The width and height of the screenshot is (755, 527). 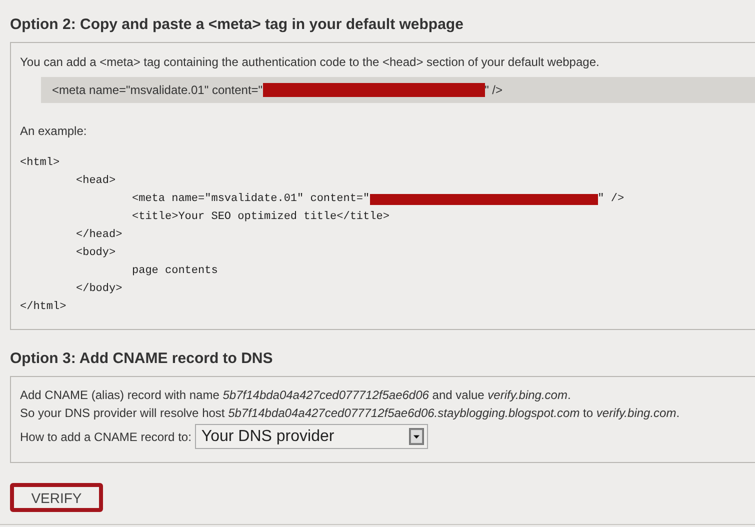 I want to click on dropdown-arrow-icon, so click(x=416, y=436).